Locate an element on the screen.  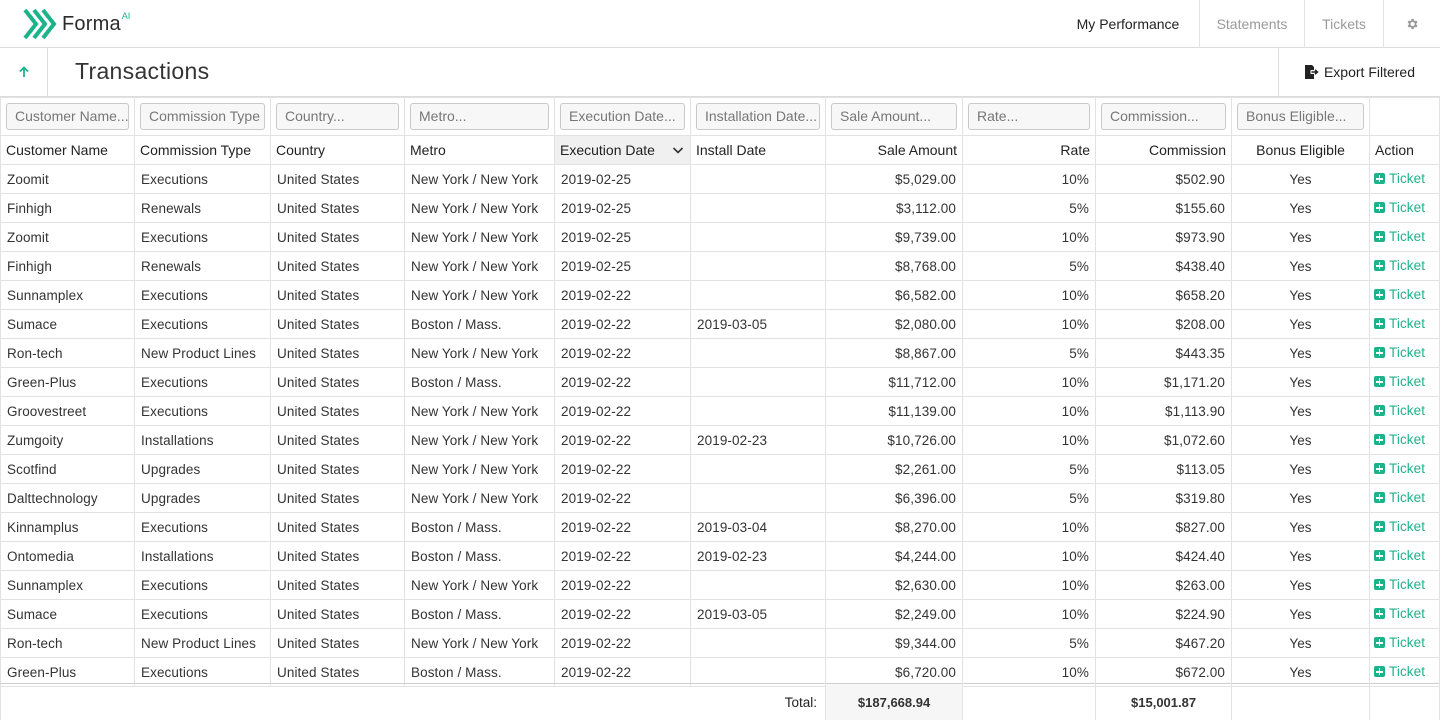
cell-install-date: 2019-03-05 is located at coordinates (758, 324).